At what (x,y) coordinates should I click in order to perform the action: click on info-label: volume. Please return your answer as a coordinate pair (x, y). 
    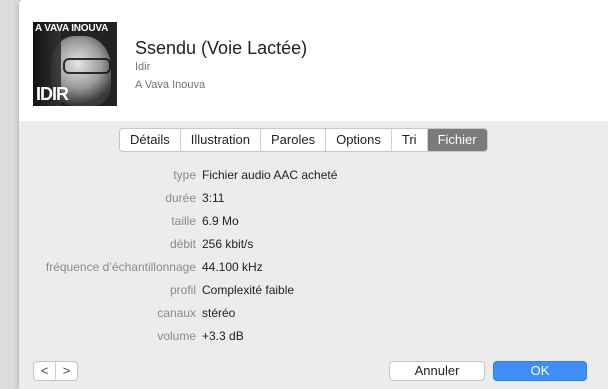
    Looking at the image, I should click on (176, 336).